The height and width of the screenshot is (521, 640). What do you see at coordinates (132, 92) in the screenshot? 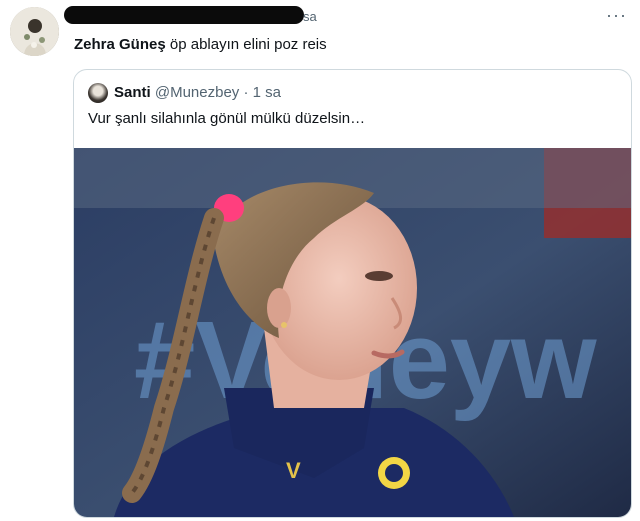
I see `quoted-author-name: Santi` at bounding box center [132, 92].